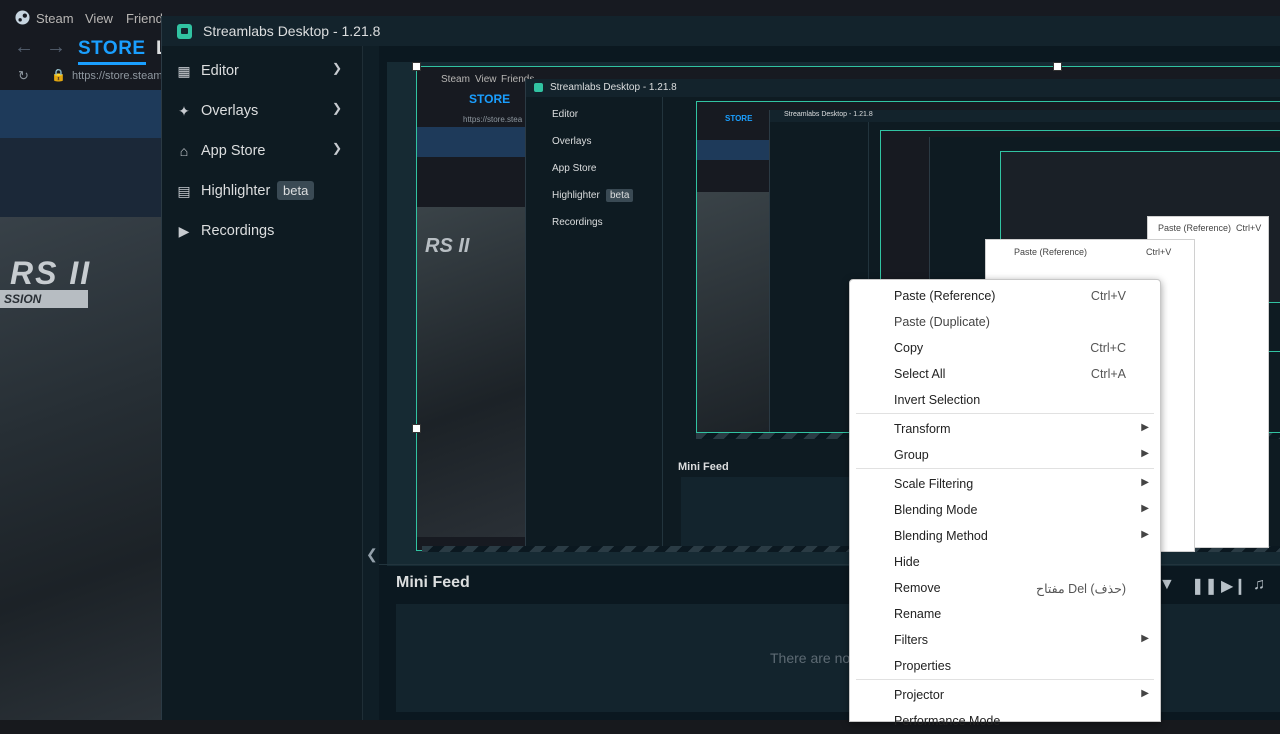 This screenshot has width=1280, height=734. What do you see at coordinates (112, 51) in the screenshot?
I see `steam-store-tab: STORE` at bounding box center [112, 51].